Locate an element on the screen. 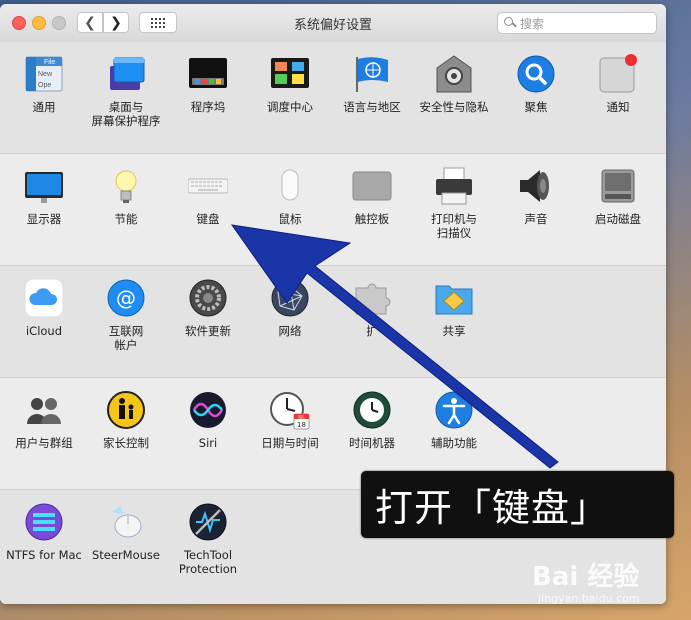  baidu-watermark: Bai 经验 jingyan.baidu.com is located at coordinates (608, 586).